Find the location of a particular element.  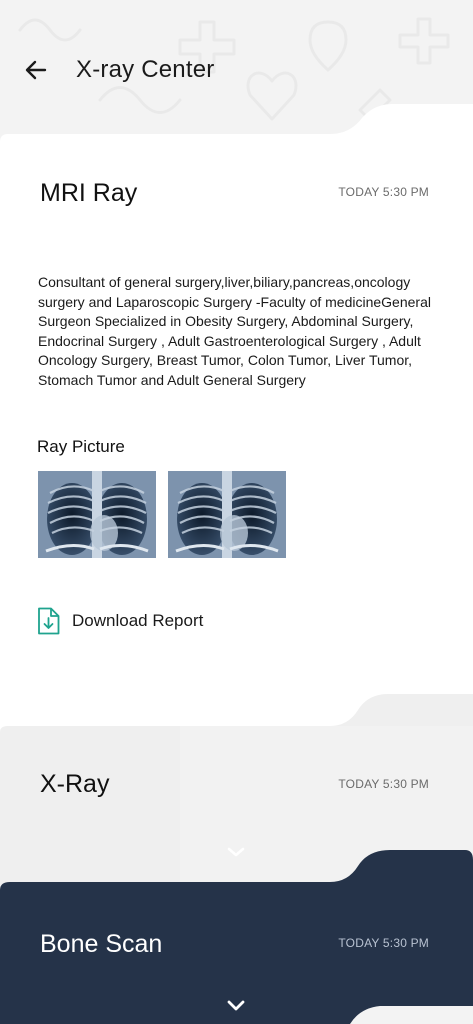

download-report-button: Download Report is located at coordinates (119, 621).